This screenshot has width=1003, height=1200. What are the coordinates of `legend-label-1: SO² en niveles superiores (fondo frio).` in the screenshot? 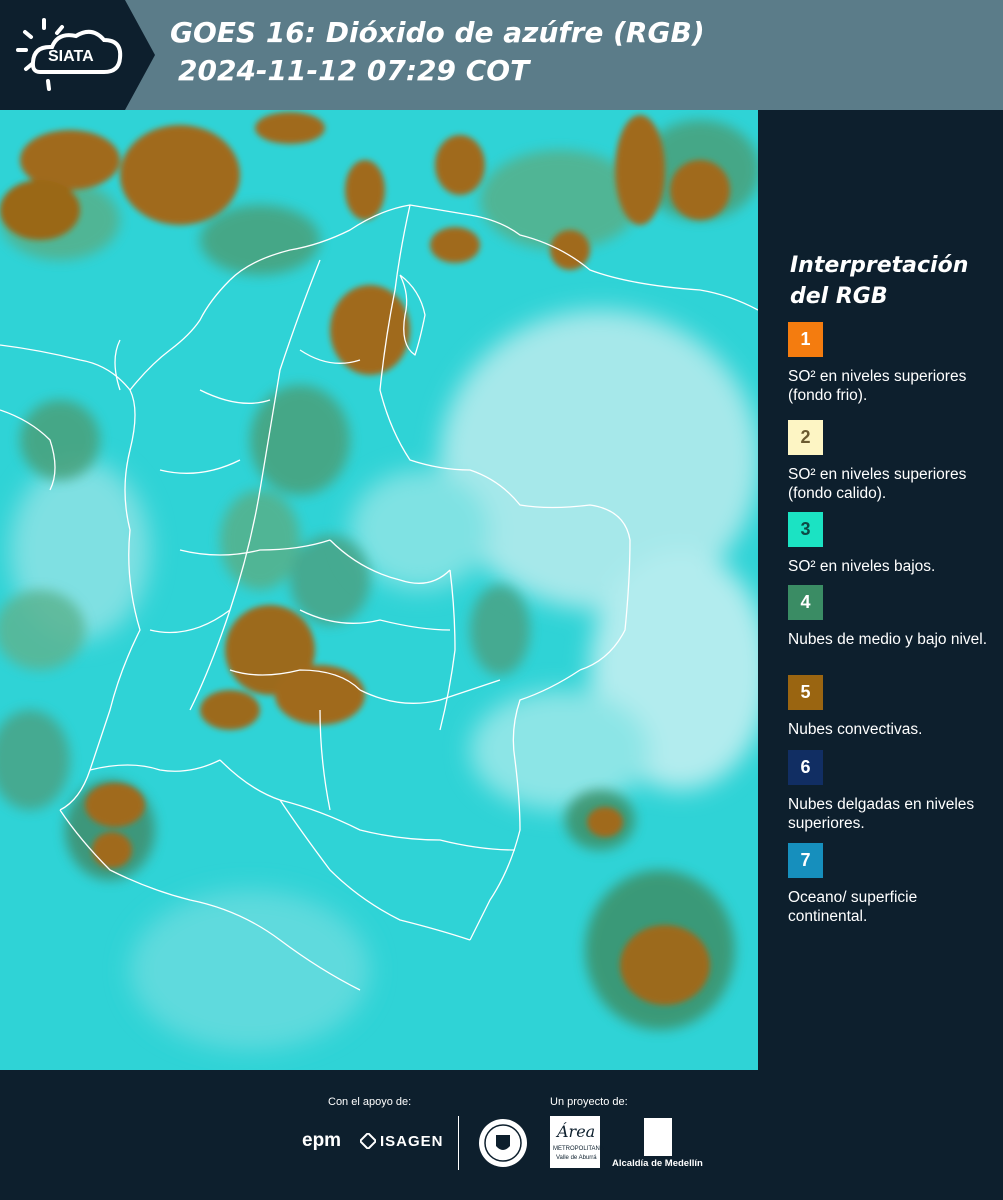 It's located at (877, 386).